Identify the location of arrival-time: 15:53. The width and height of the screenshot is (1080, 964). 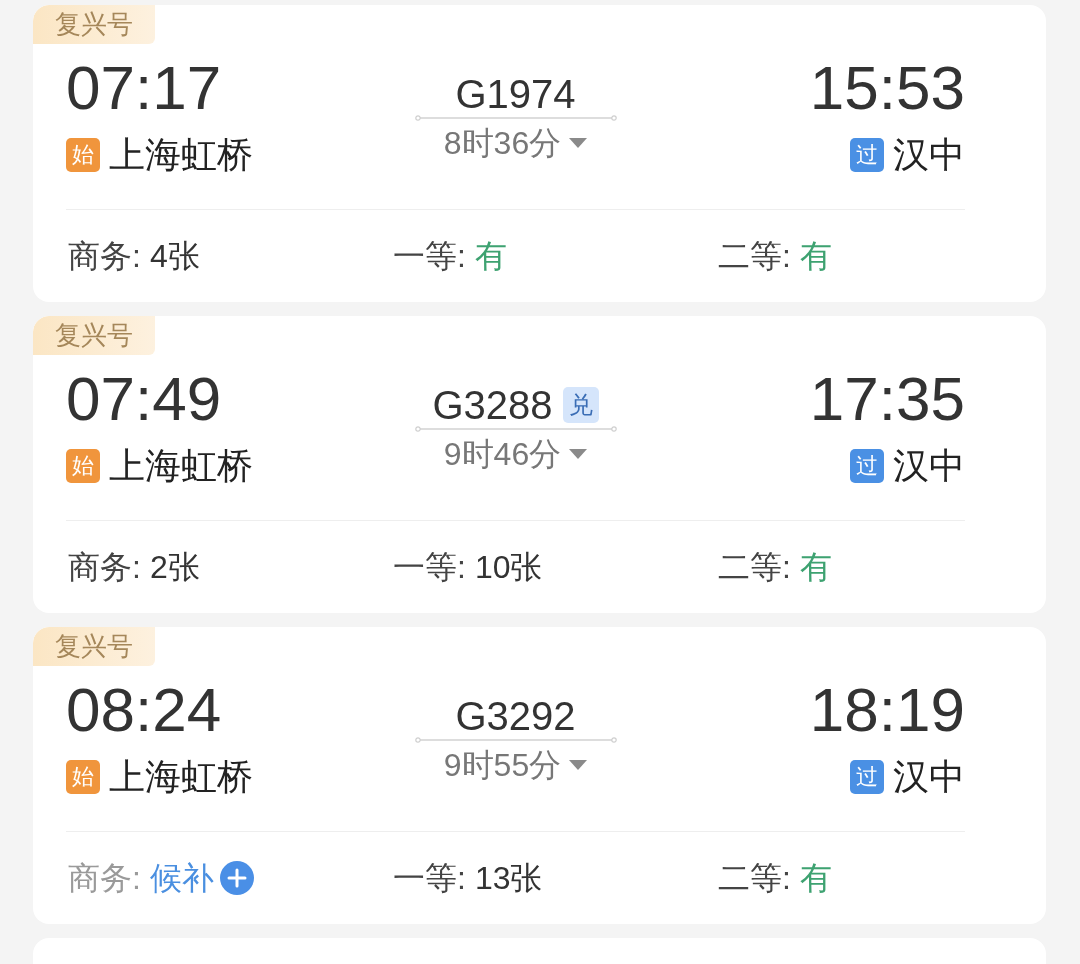
(887, 88).